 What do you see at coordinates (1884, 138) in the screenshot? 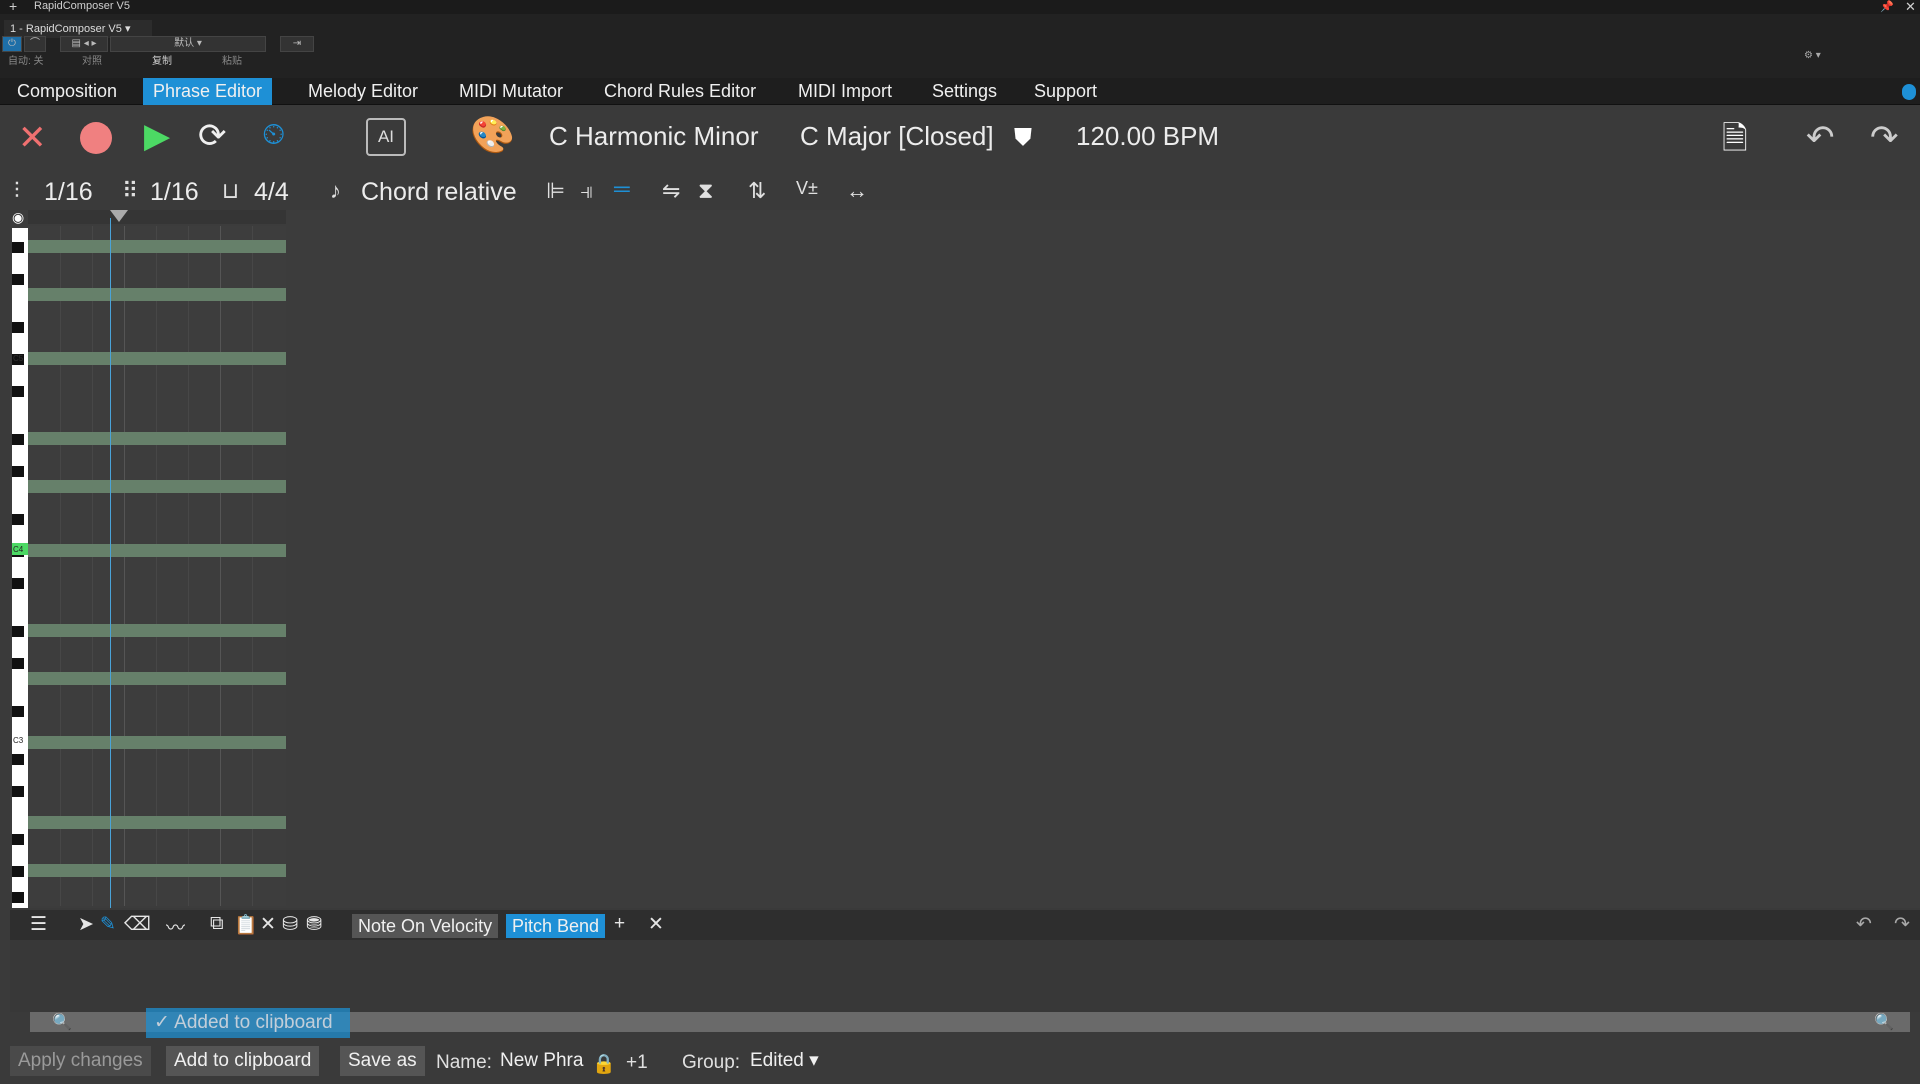
I see `redo-icon: ↷` at bounding box center [1884, 138].